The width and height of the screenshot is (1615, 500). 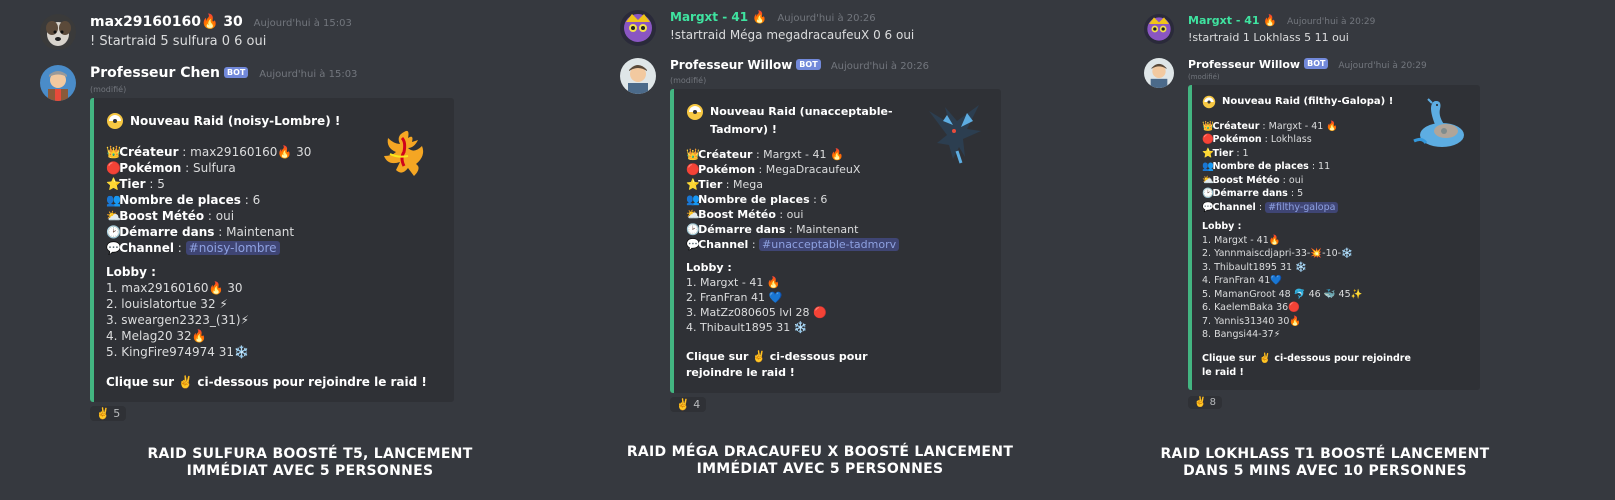 I want to click on caption-line: RAID SULFURA BOOSTÉ T5, LANCEMENT, so click(x=310, y=454).